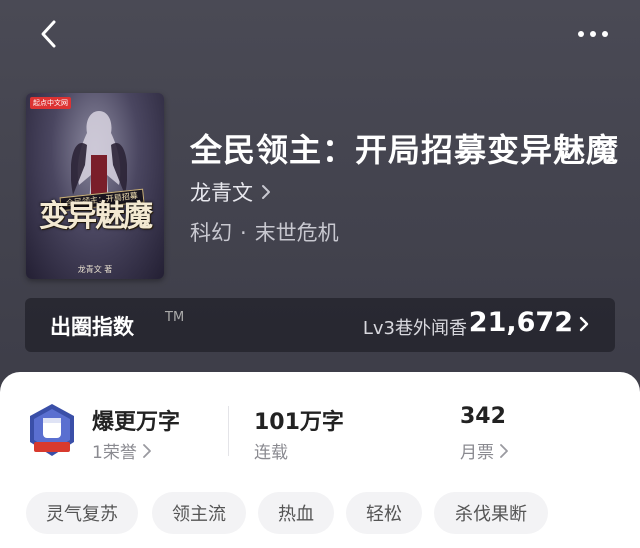  What do you see at coordinates (92, 327) in the screenshot?
I see `index-label: 出圈指数` at bounding box center [92, 327].